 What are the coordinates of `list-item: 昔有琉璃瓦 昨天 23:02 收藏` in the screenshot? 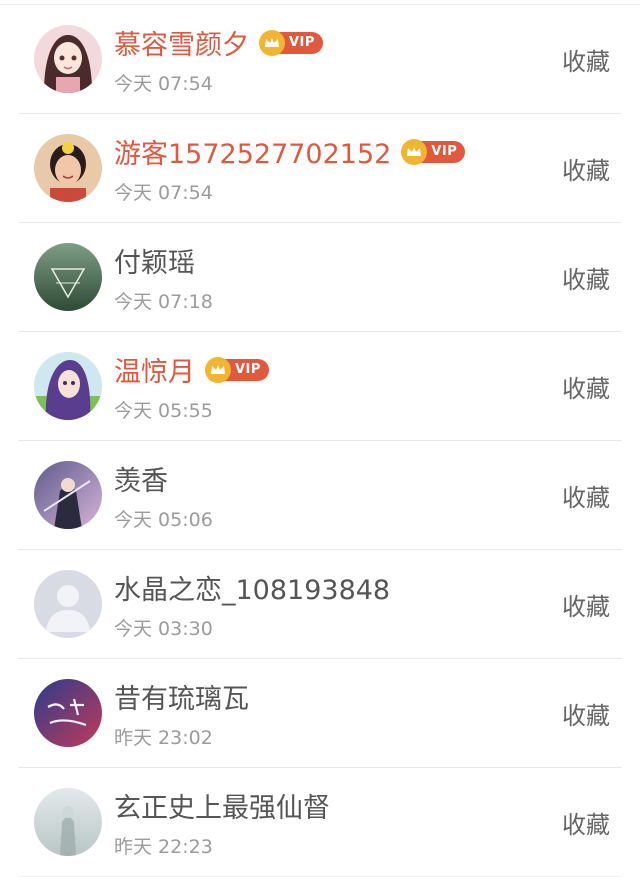 It's located at (320, 713).